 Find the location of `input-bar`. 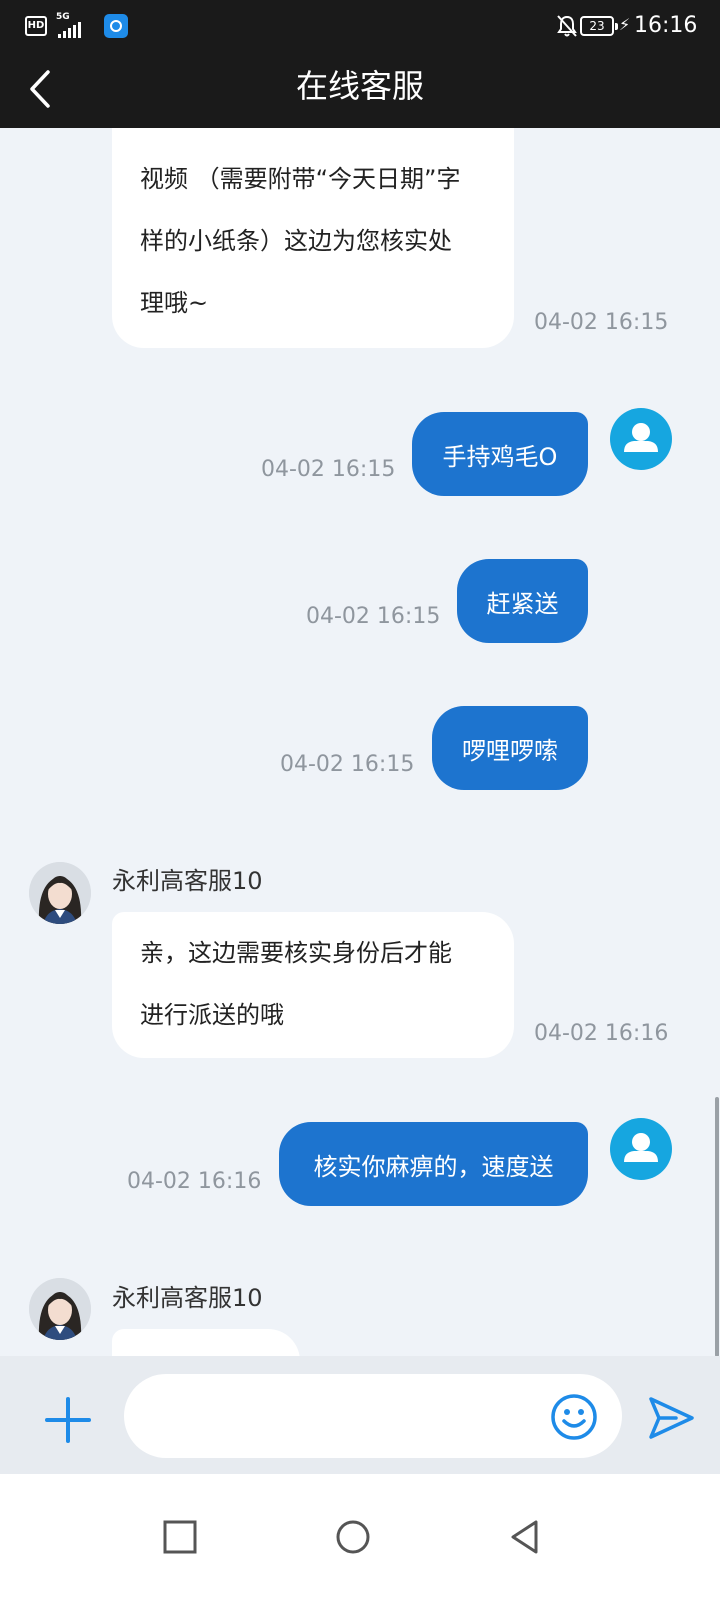

input-bar is located at coordinates (360, 1415).